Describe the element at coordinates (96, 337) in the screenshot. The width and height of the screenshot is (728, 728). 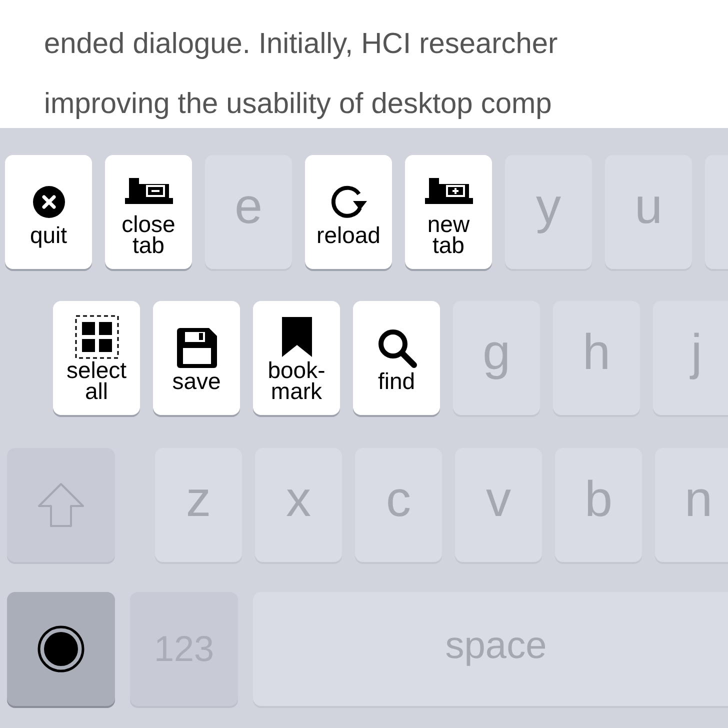
I see `select-all-icon` at that location.